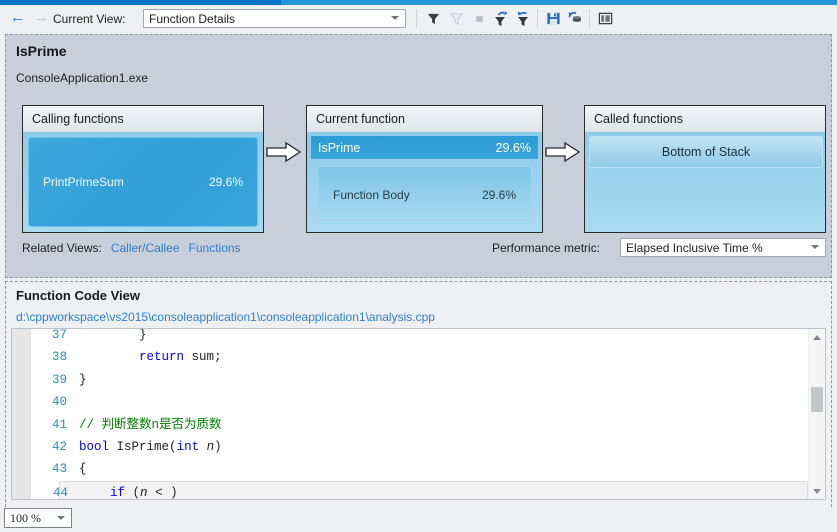 The width and height of the screenshot is (837, 532). Describe the element at coordinates (215, 248) in the screenshot. I see `related-view-link-functions: Functions` at that location.